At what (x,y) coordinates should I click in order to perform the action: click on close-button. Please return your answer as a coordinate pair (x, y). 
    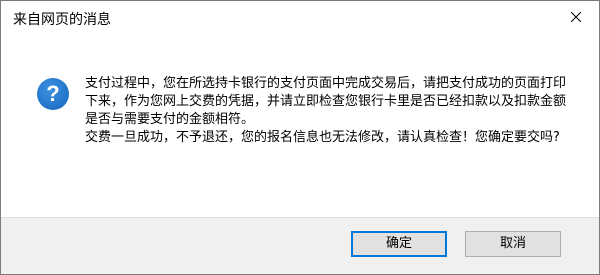
    Looking at the image, I should click on (576, 17).